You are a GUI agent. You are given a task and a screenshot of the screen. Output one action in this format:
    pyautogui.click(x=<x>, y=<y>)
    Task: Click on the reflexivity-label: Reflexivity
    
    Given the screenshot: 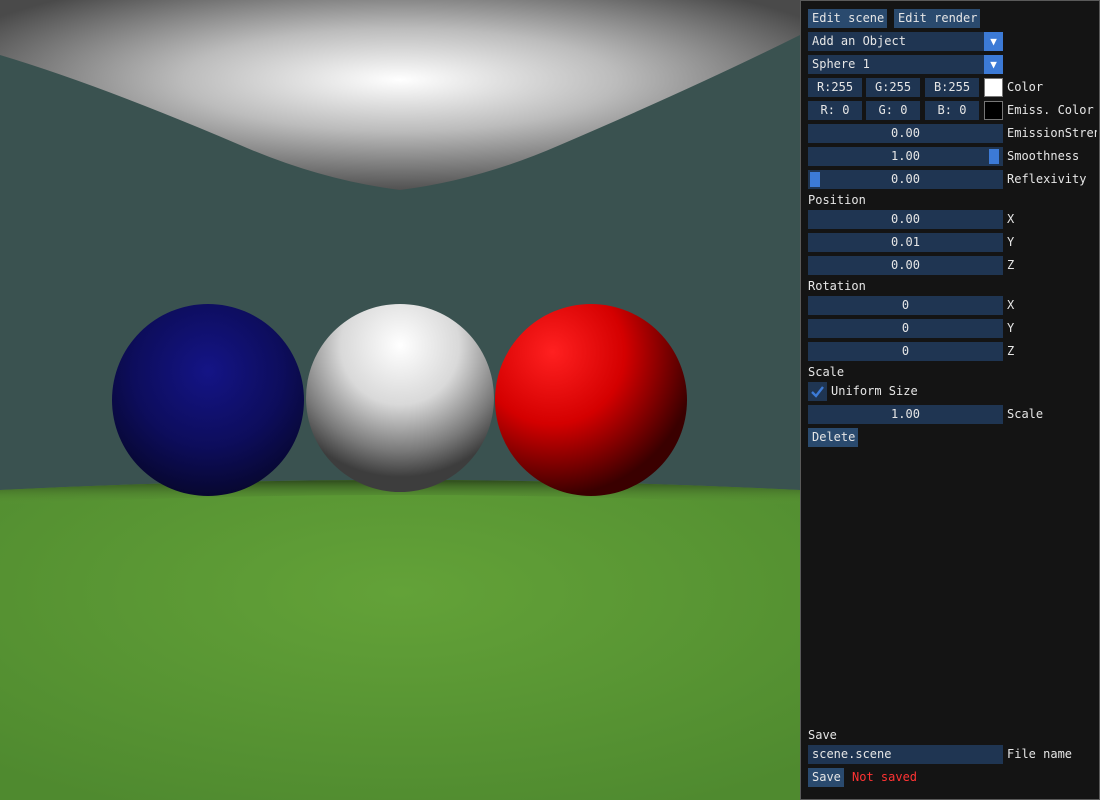 What is the action you would take?
    pyautogui.click(x=1047, y=179)
    